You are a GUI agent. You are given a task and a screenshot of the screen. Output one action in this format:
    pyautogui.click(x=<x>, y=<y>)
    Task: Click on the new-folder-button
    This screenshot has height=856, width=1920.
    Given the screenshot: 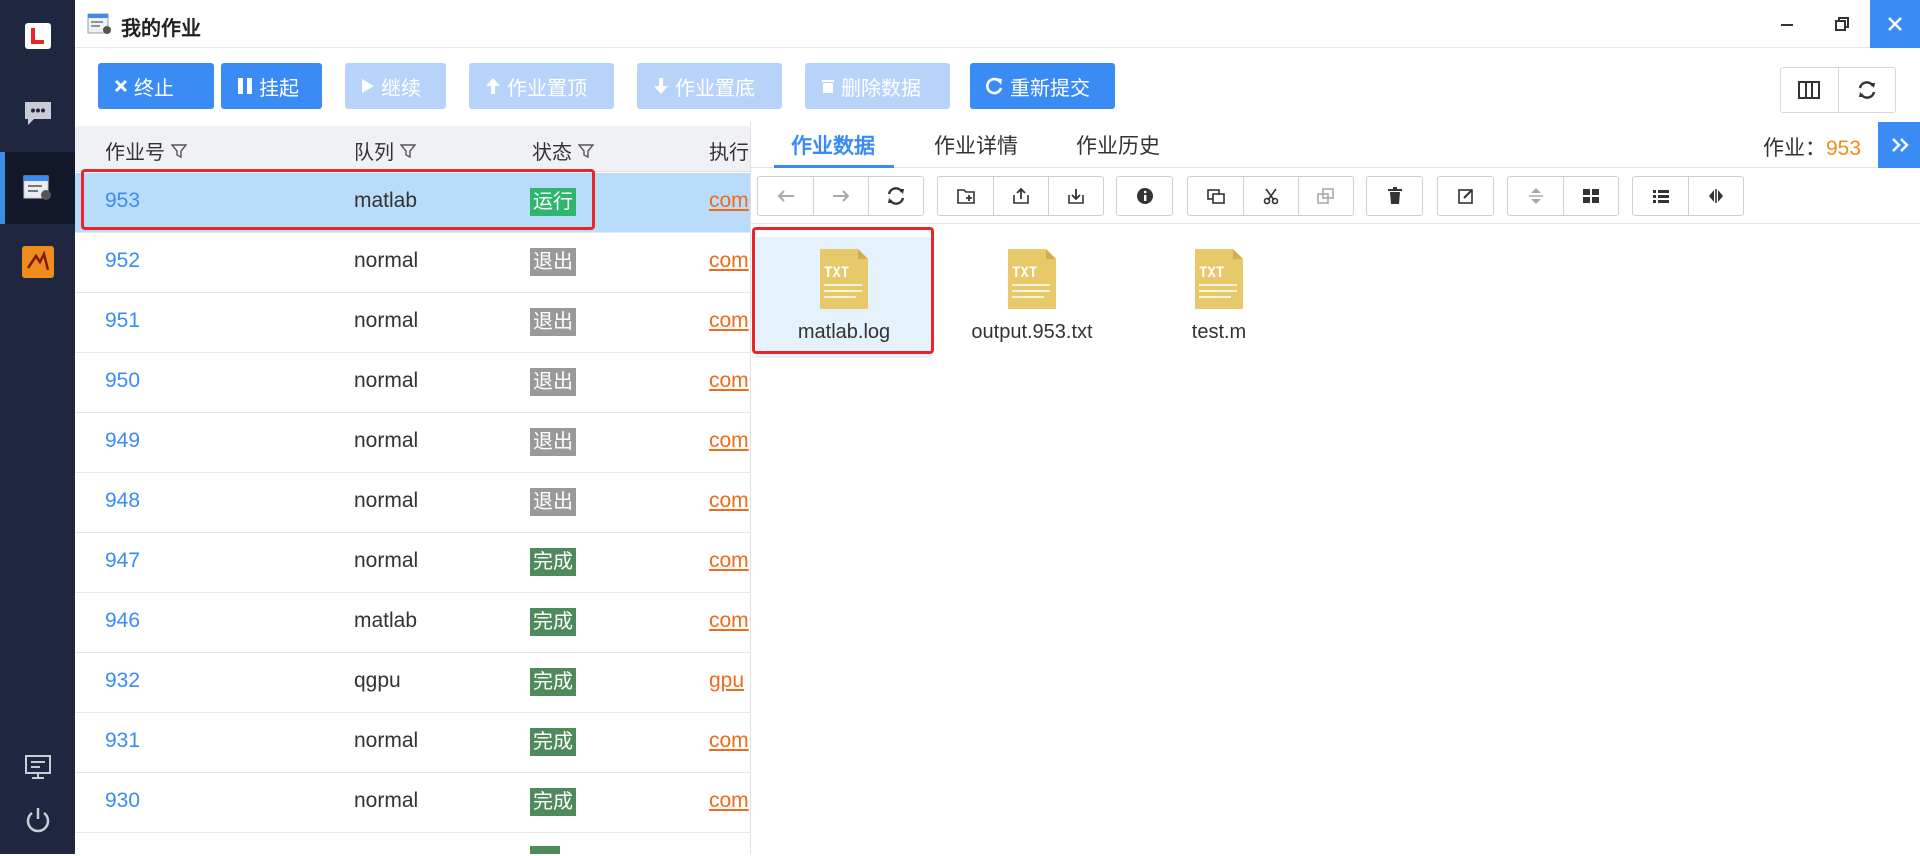 What is the action you would take?
    pyautogui.click(x=965, y=196)
    